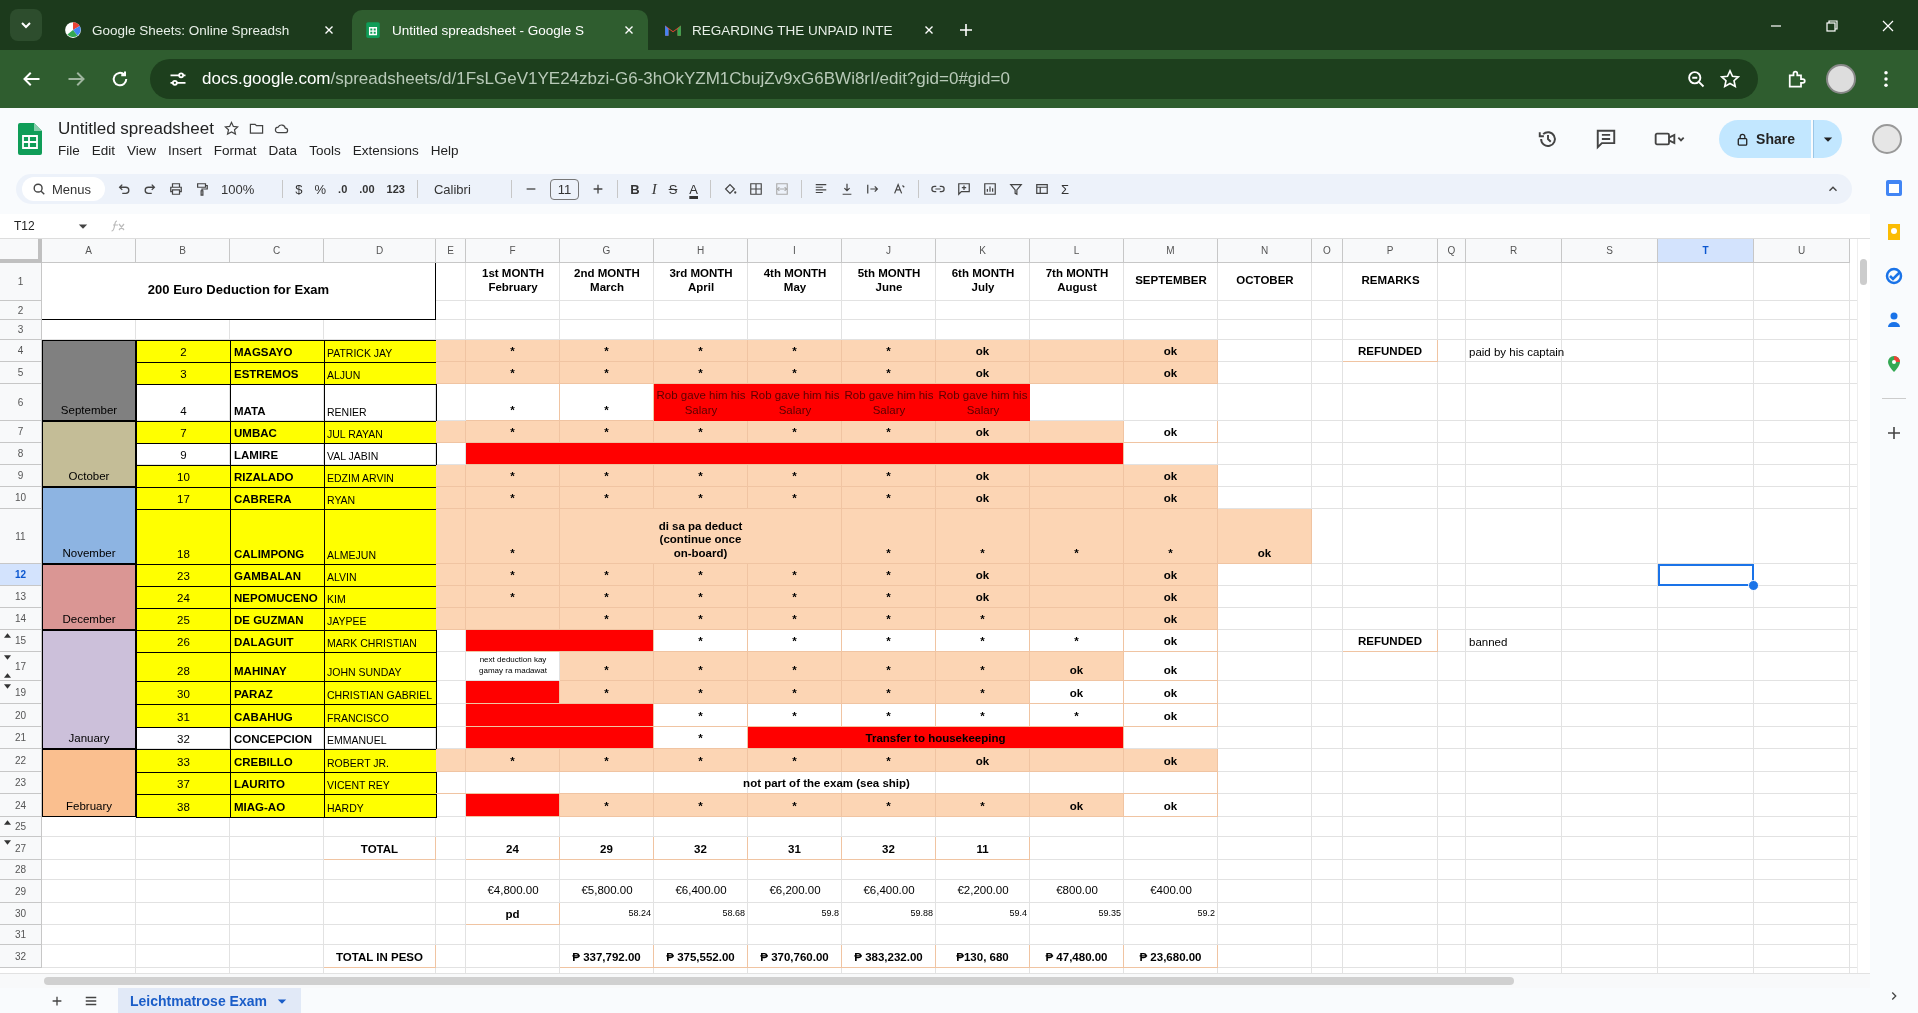 This screenshot has width=1918, height=1013. I want to click on address-field: docs.google.com/spreadsheets/d/1FsLGeV1YE24zbzi-G6-3hOkYZM1CbujZv9xG6BWi8rI/edit?gid=0#gid=0, so click(954, 79).